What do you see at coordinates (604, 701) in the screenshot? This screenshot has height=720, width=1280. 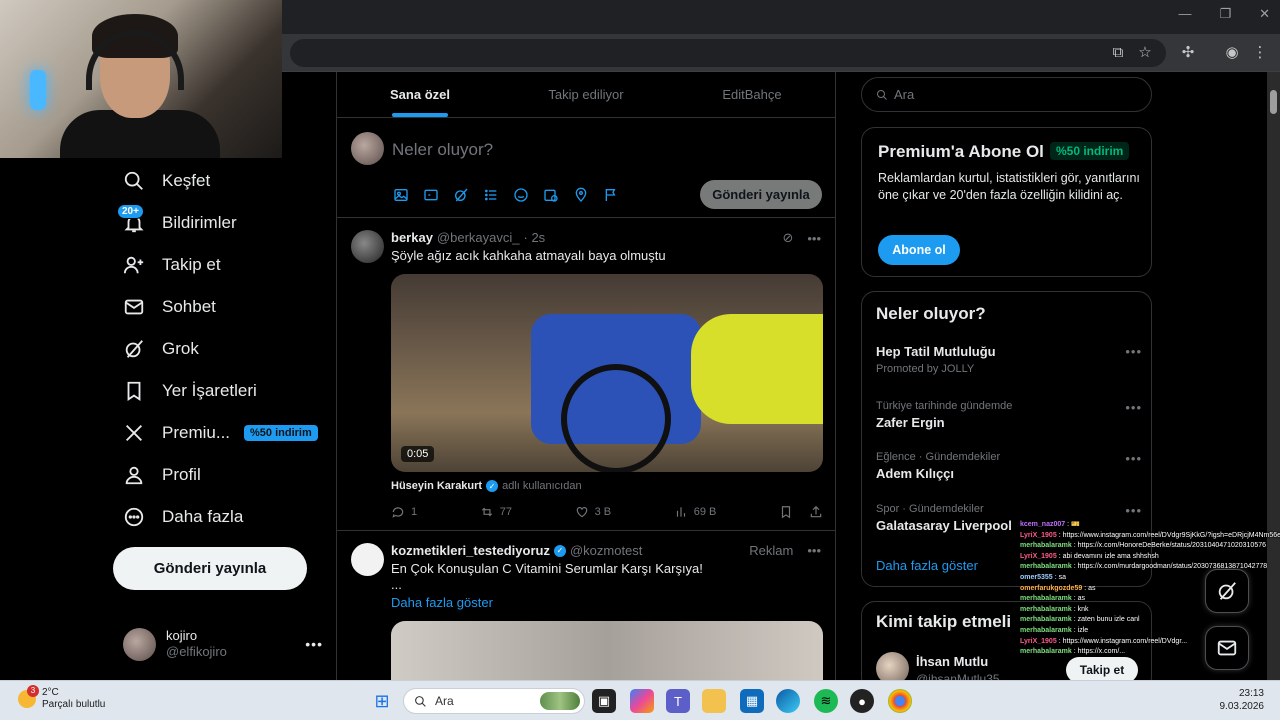 I see `task-view-icon: ▣` at bounding box center [604, 701].